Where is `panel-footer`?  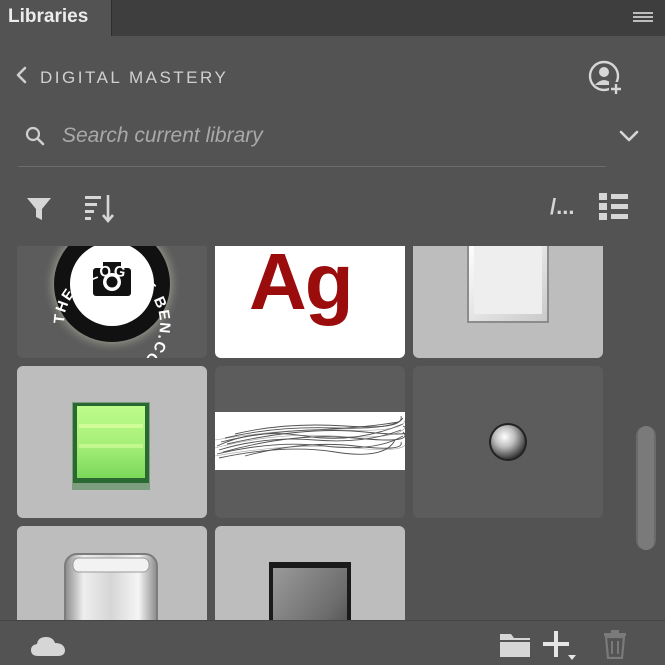
panel-footer is located at coordinates (332, 642).